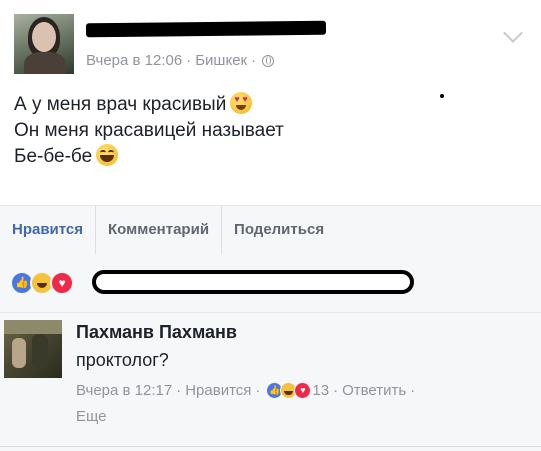  I want to click on commenter-avatar, so click(33, 349).